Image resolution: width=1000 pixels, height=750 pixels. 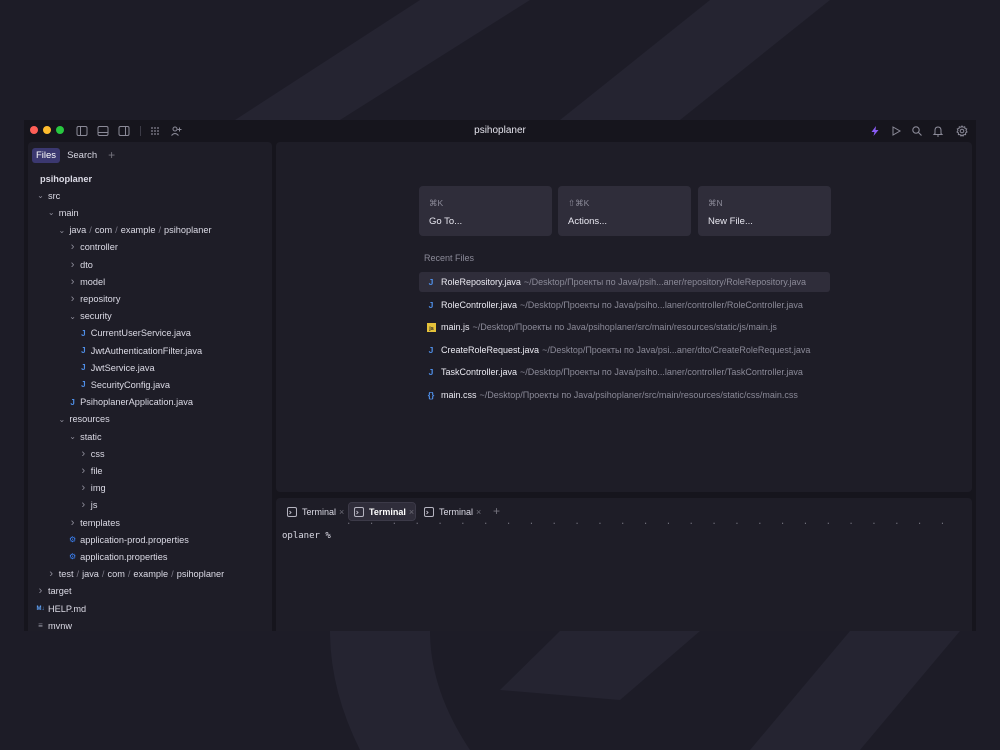 What do you see at coordinates (459, 395) in the screenshot?
I see `recent-file-name: main.css` at bounding box center [459, 395].